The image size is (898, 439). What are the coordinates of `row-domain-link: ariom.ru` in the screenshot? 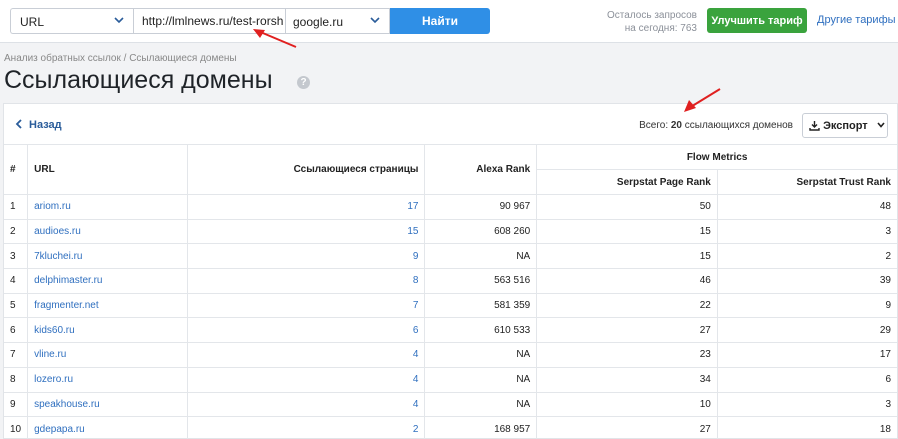 It's located at (52, 206).